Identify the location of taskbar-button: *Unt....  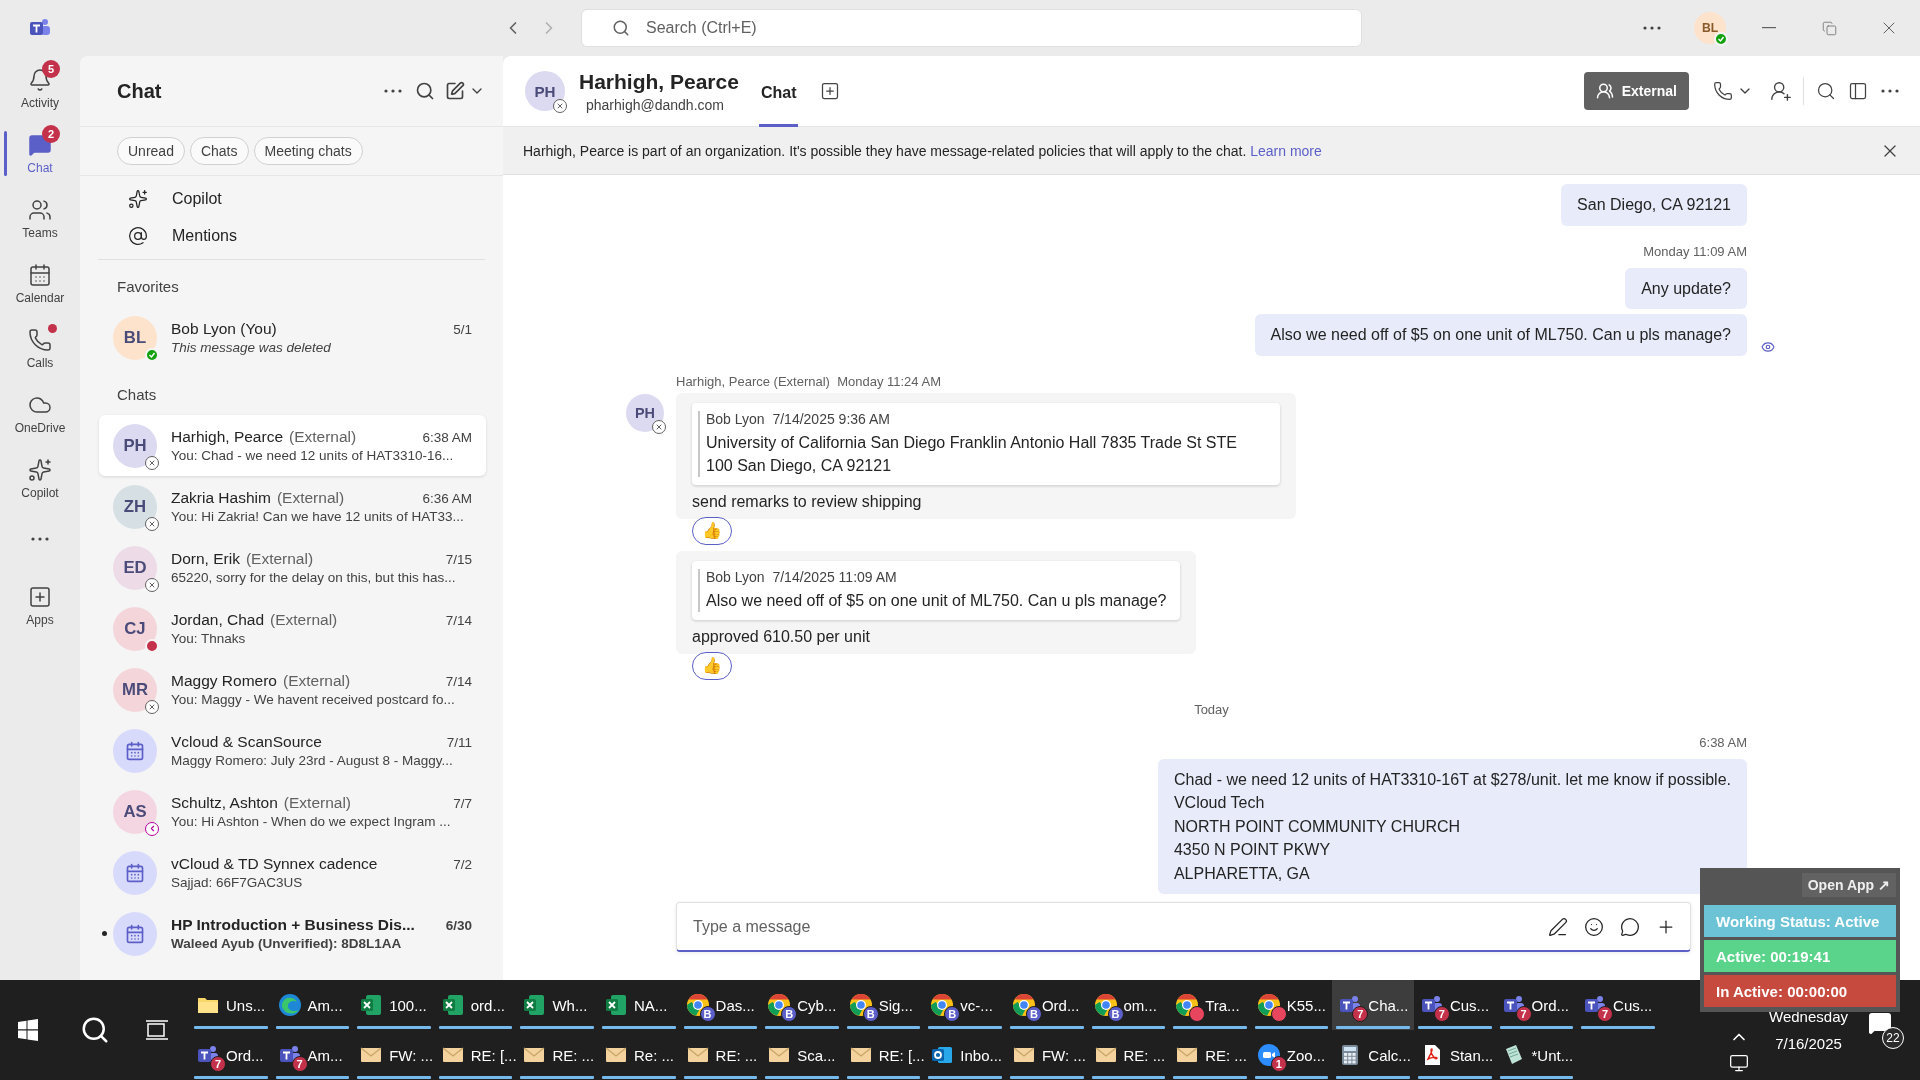
(1536, 1055).